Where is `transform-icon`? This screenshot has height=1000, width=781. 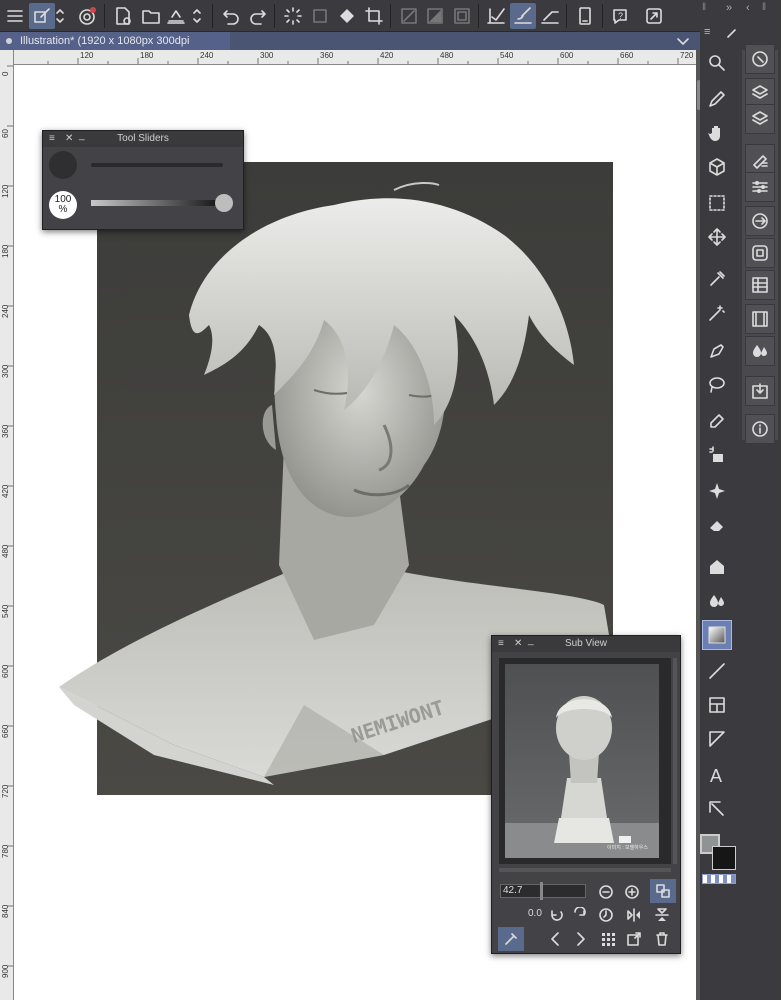
transform-icon is located at coordinates (320, 16).